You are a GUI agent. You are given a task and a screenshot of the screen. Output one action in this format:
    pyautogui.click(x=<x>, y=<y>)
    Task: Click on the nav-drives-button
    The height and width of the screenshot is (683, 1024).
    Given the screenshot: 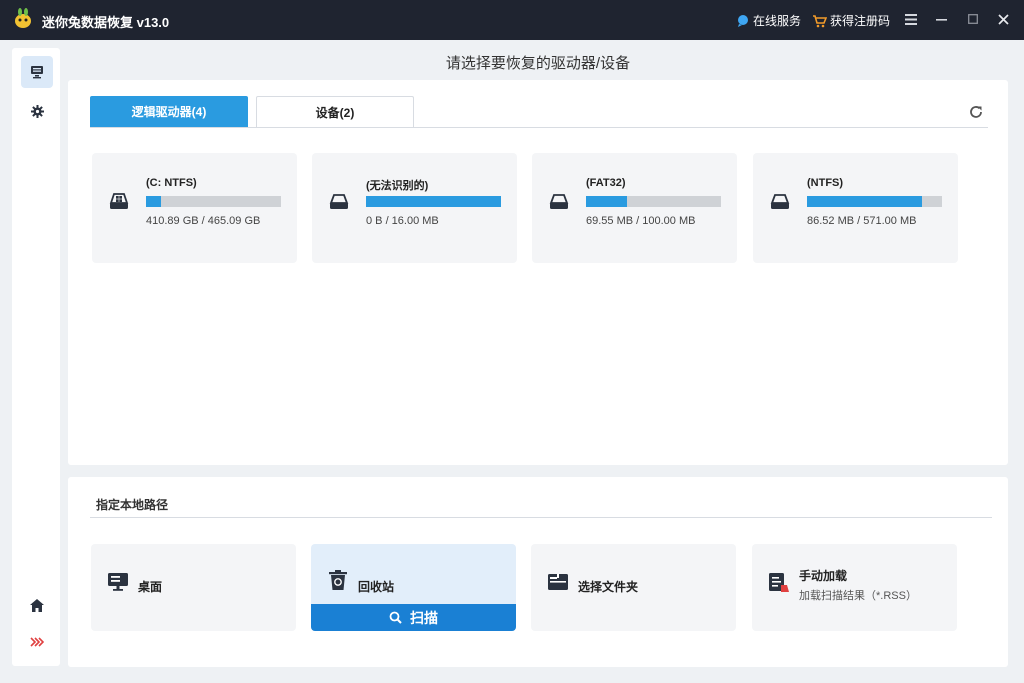 What is the action you would take?
    pyautogui.click(x=37, y=72)
    